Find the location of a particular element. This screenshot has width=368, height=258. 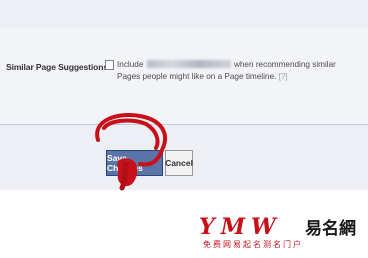

save-changes-button: Save Changes is located at coordinates (134, 163).